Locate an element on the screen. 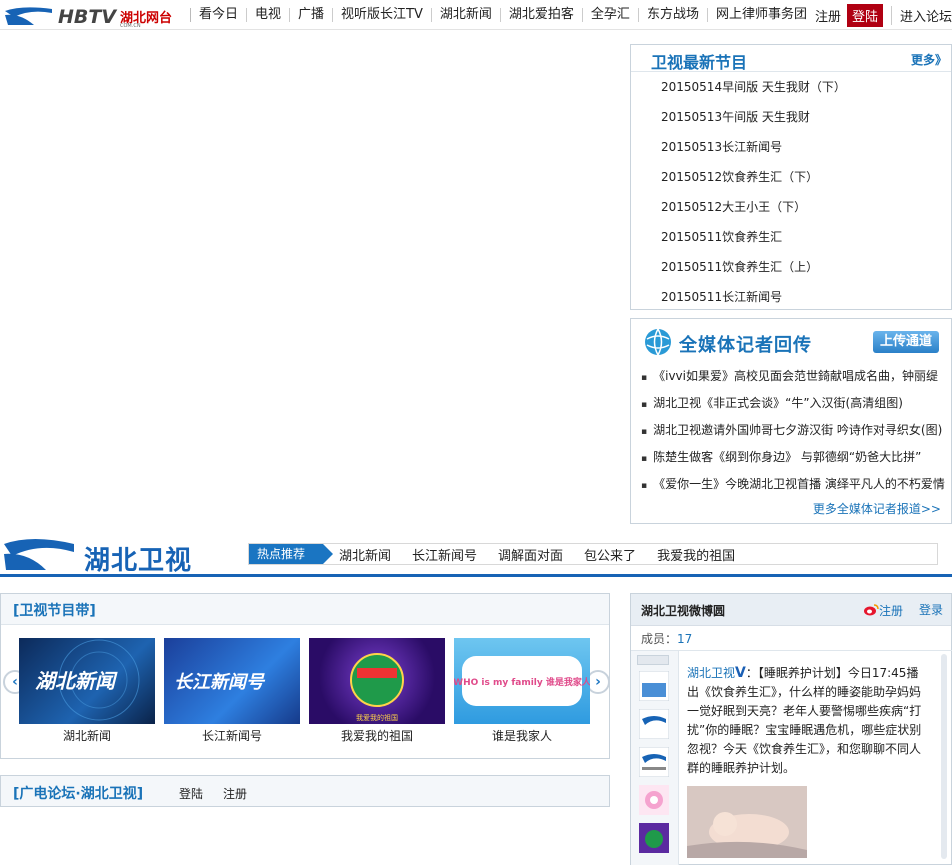 This screenshot has width=952, height=865. program-art: 我爱我的祖国 is located at coordinates (377, 687).